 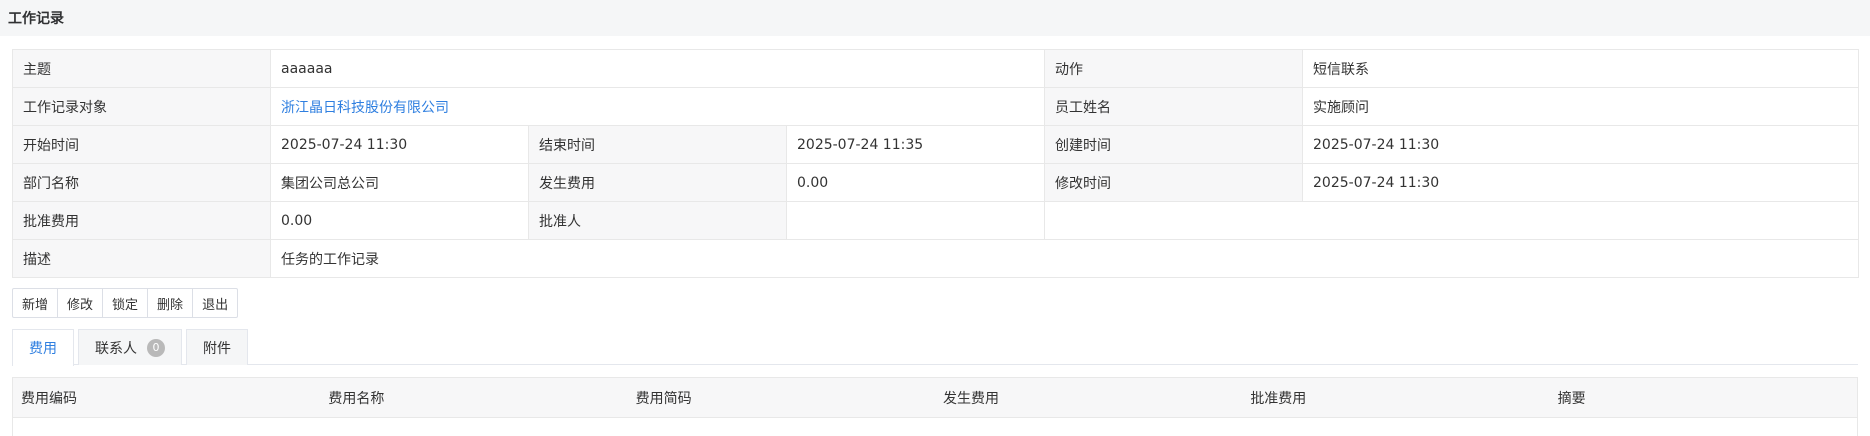 I want to click on detail-row: 批准费用 0.00 批准人, so click(x=936, y=220).